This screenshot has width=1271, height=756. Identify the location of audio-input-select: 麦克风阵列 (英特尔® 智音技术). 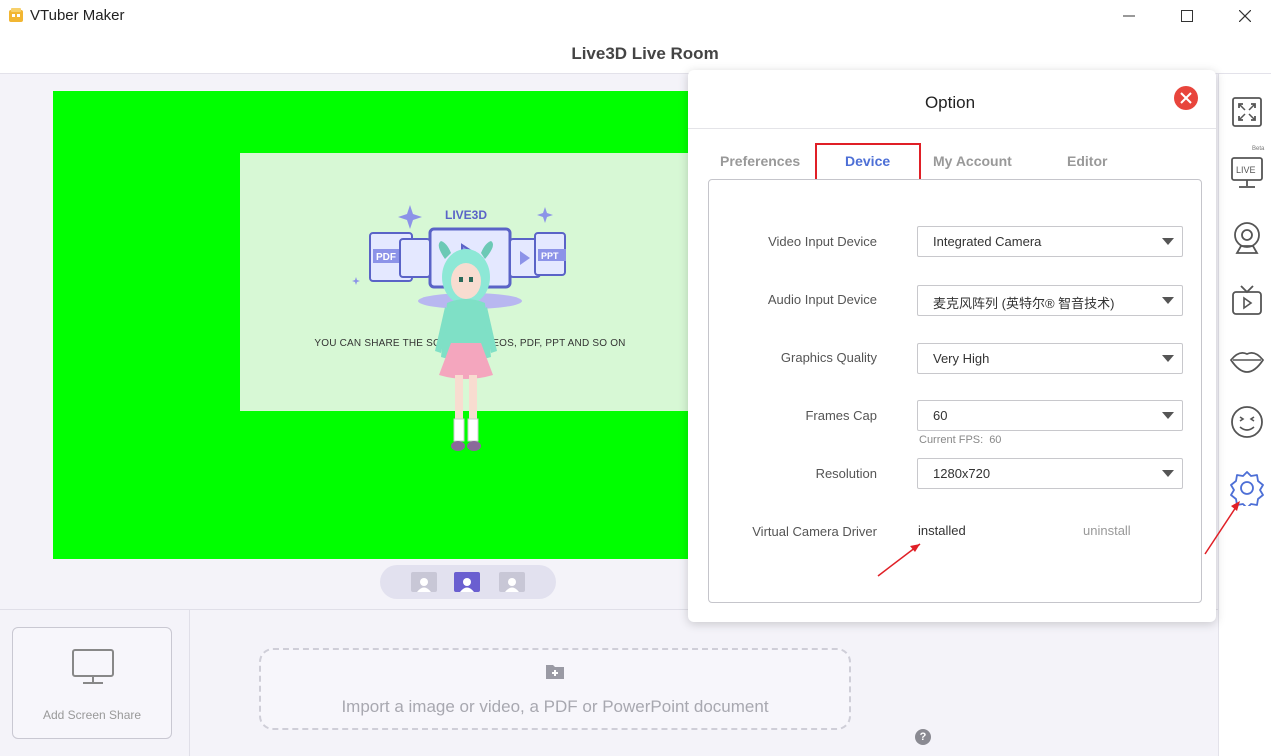
(1050, 300).